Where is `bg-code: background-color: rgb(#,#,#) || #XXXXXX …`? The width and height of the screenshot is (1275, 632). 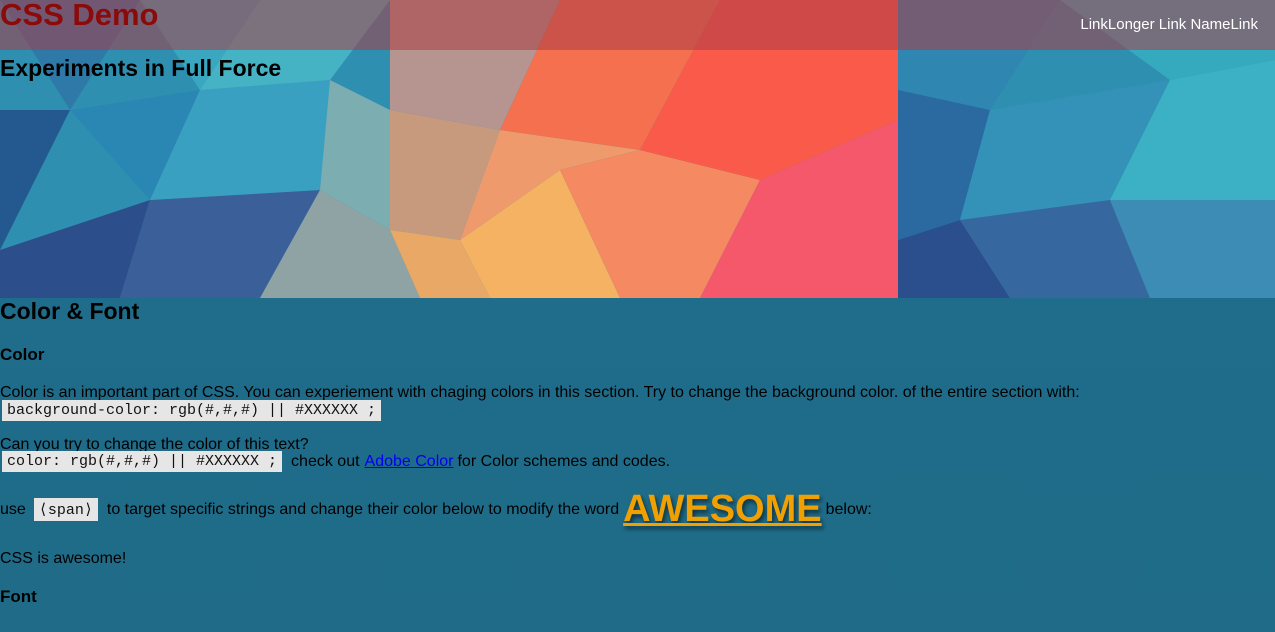
bg-code: background-color: rgb(#,#,#) || #XXXXXX … is located at coordinates (192, 410).